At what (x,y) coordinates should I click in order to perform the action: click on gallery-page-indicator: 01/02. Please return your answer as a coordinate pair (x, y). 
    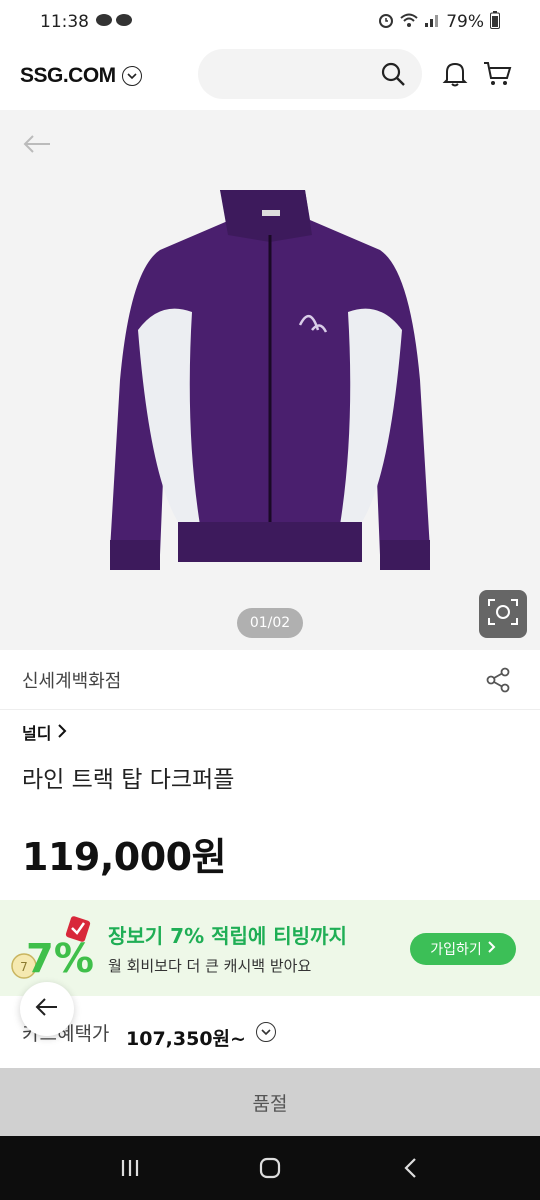
    Looking at the image, I should click on (270, 623).